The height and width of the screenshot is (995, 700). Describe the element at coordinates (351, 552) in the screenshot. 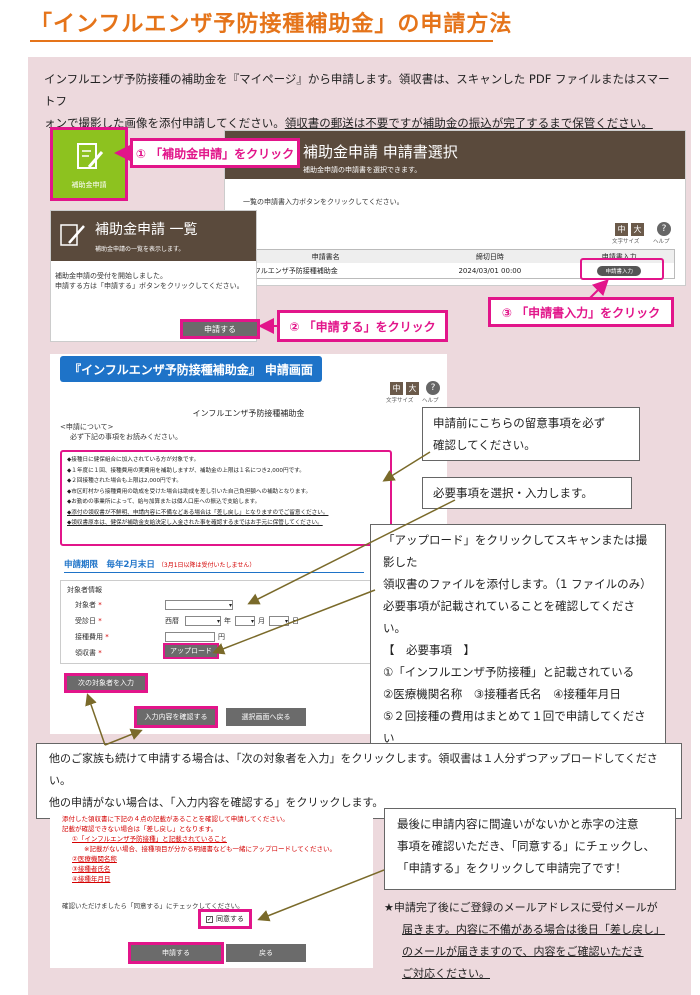

I see `arrow-select` at that location.